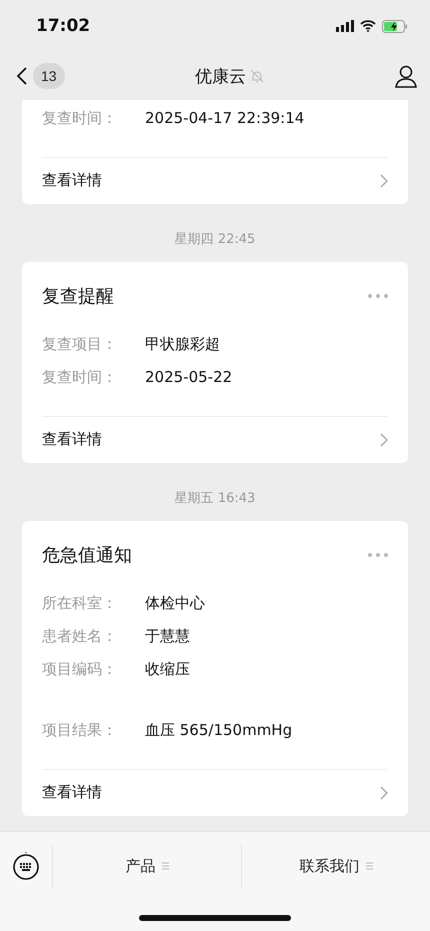 This screenshot has width=430, height=931. What do you see at coordinates (182, 344) in the screenshot?
I see `field-value: 甲状腺彩超` at bounding box center [182, 344].